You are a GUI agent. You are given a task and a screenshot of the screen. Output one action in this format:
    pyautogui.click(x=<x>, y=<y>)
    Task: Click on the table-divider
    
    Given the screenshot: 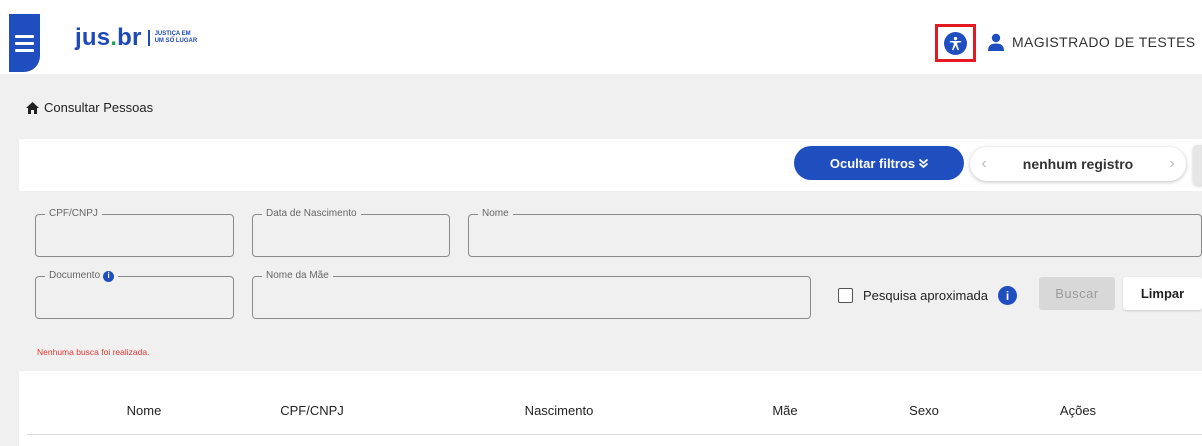 What is the action you would take?
    pyautogui.click(x=614, y=434)
    